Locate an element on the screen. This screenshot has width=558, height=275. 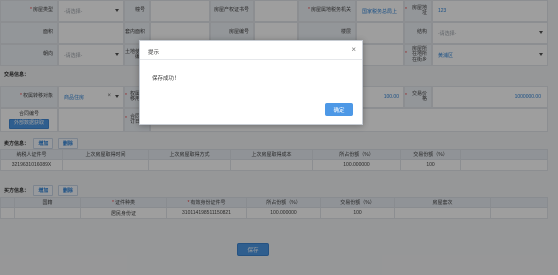
dialog-message: 保存成功！ is located at coordinates (166, 79).